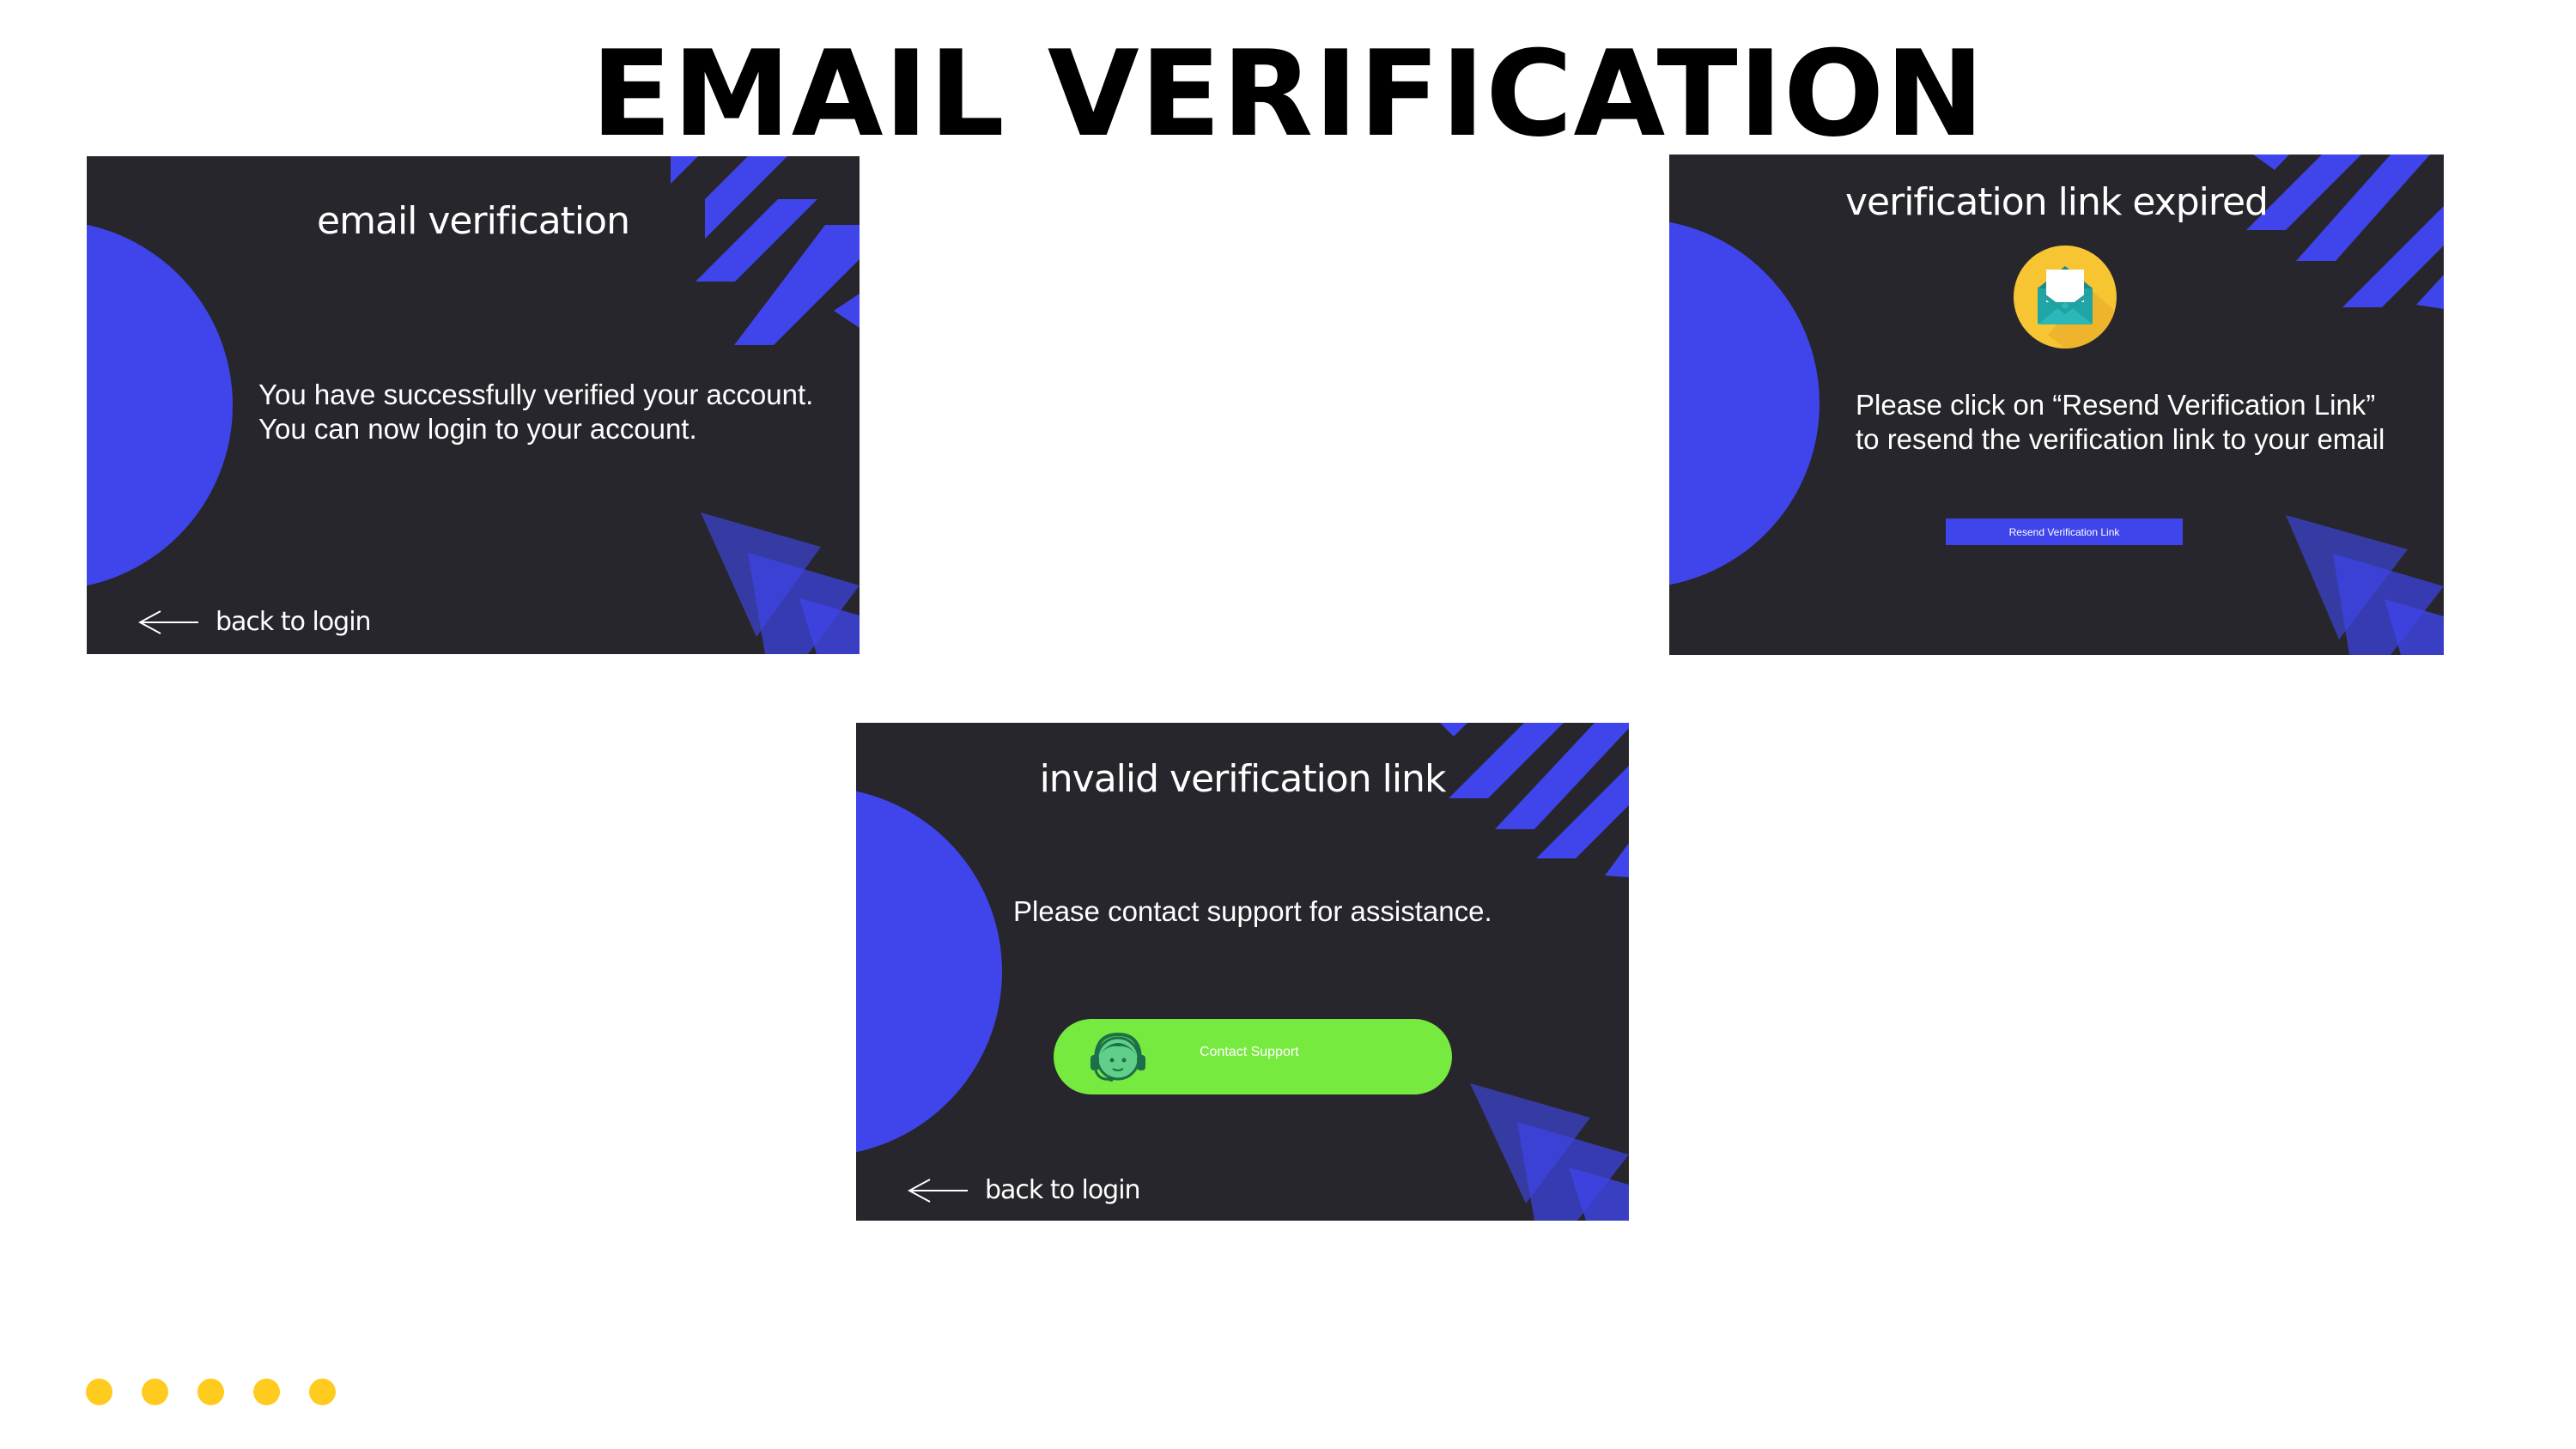 The width and height of the screenshot is (2576, 1449). Describe the element at coordinates (1118, 1057) in the screenshot. I see `headset-support-icon` at that location.